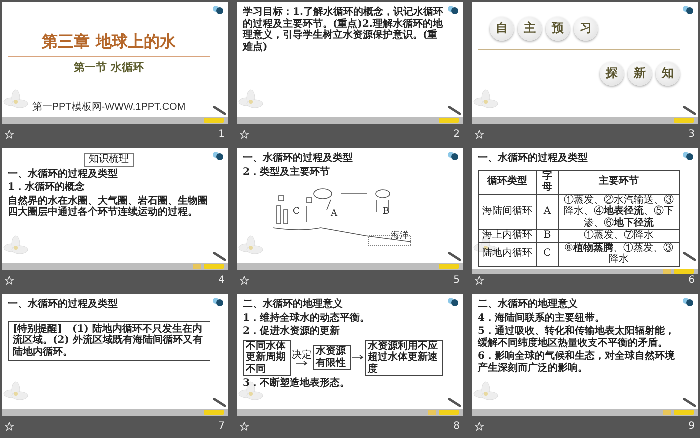 Image resolution: width=700 pixels, height=438 pixels. I want to click on slide-thumbnail: 自 主 预 习 探 新 知, so click(585, 63).